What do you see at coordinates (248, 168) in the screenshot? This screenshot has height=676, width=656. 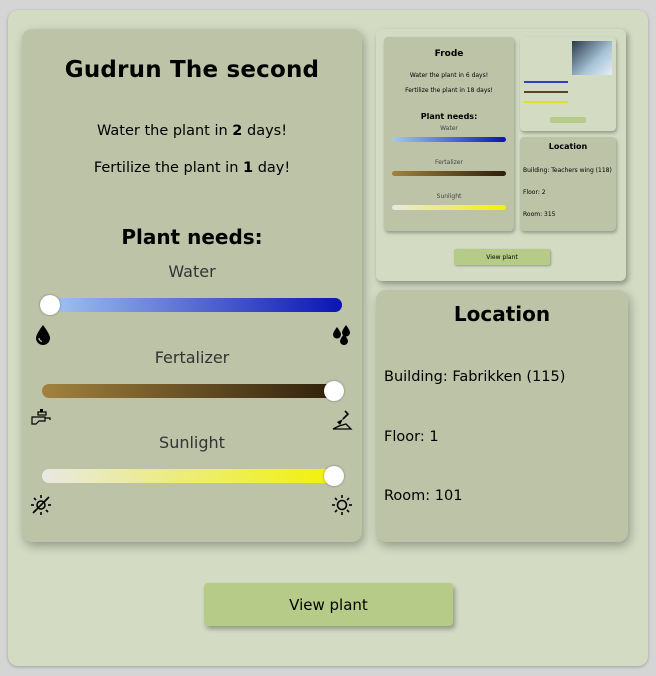 I see `fert-days: 1` at bounding box center [248, 168].